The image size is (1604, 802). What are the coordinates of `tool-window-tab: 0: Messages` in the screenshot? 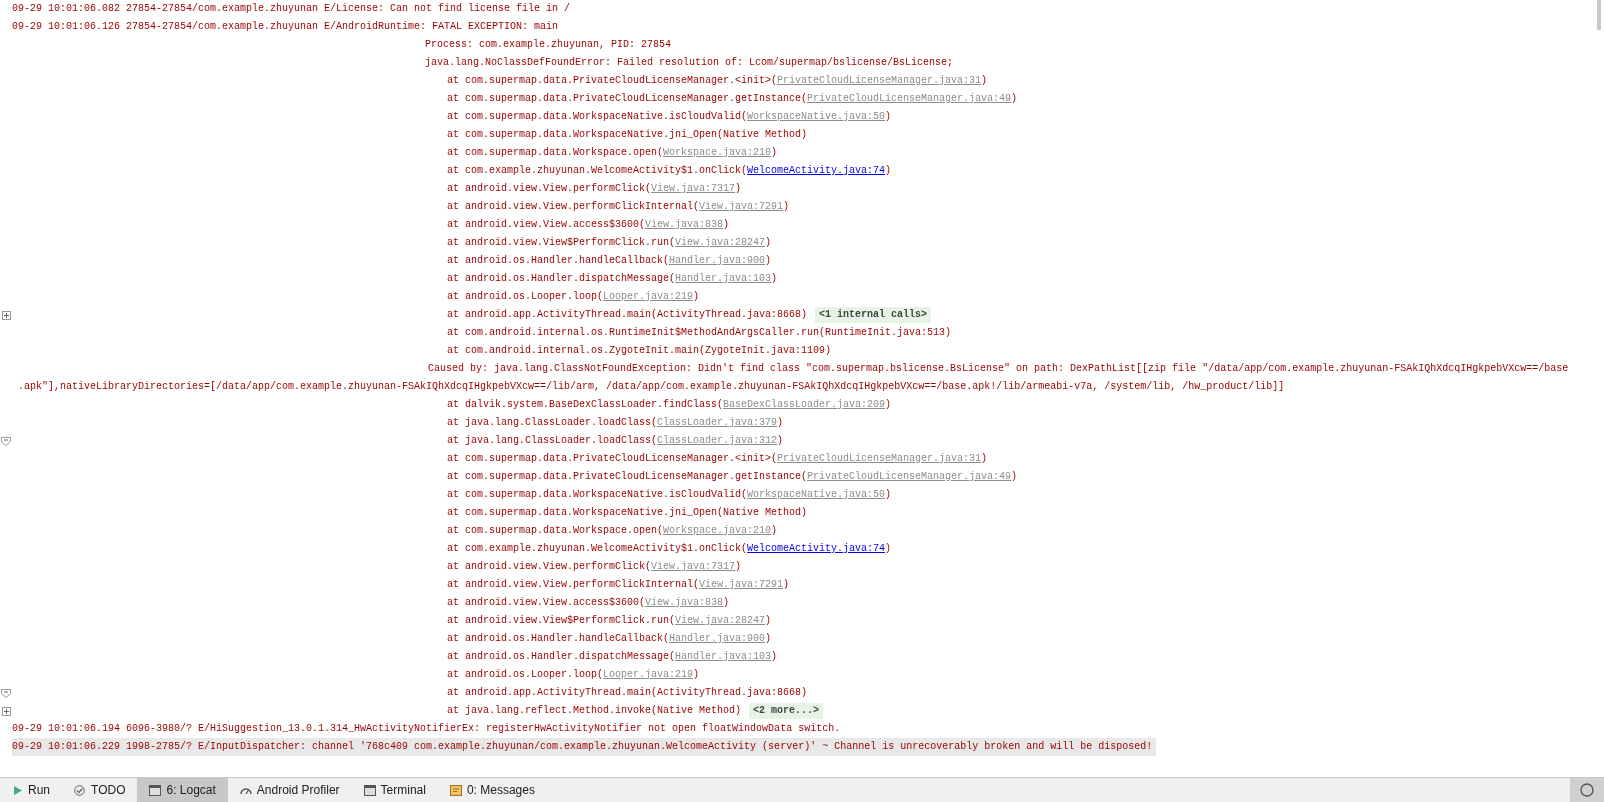 It's located at (492, 790).